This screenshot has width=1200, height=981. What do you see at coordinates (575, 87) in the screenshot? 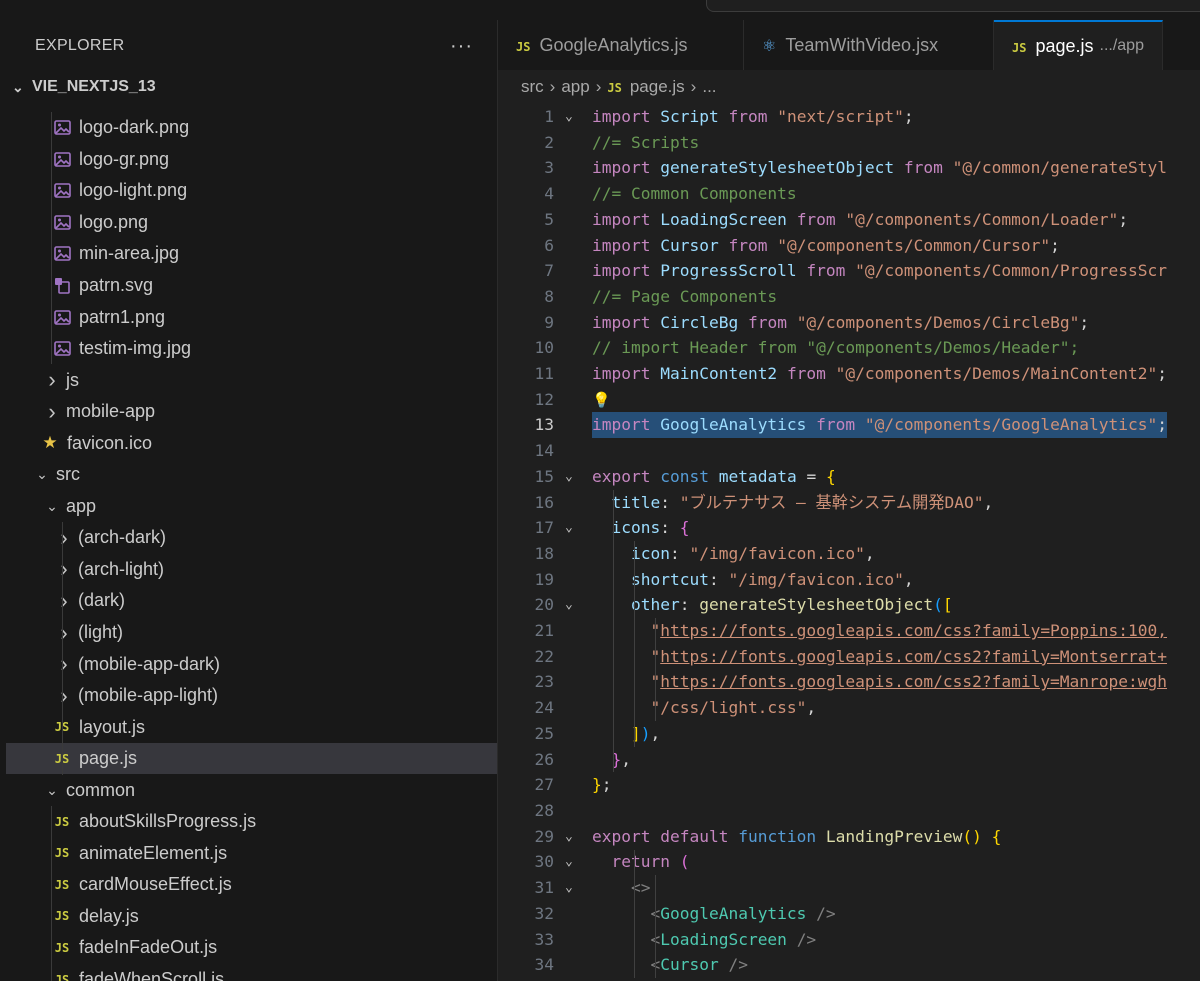
I see `breadcrumb-item: app` at bounding box center [575, 87].